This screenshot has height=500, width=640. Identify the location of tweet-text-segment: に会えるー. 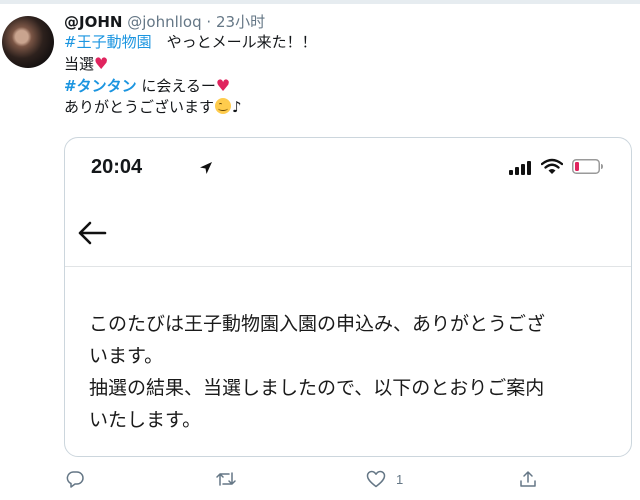
(176, 86).